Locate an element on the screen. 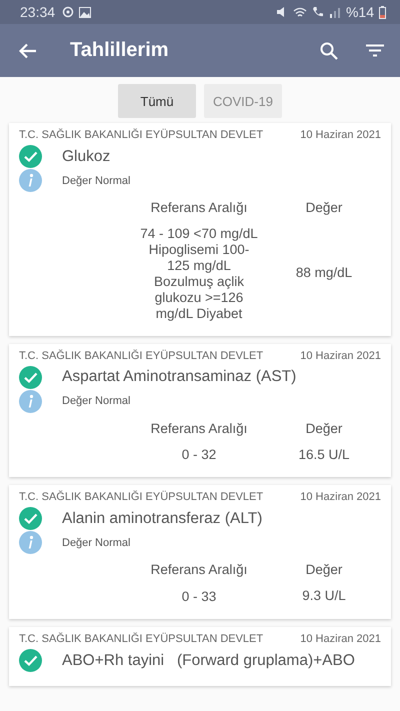 The width and height of the screenshot is (400, 711). test-name: ABO+Rh tayini (Forward gruplama)+ABO is located at coordinates (208, 661).